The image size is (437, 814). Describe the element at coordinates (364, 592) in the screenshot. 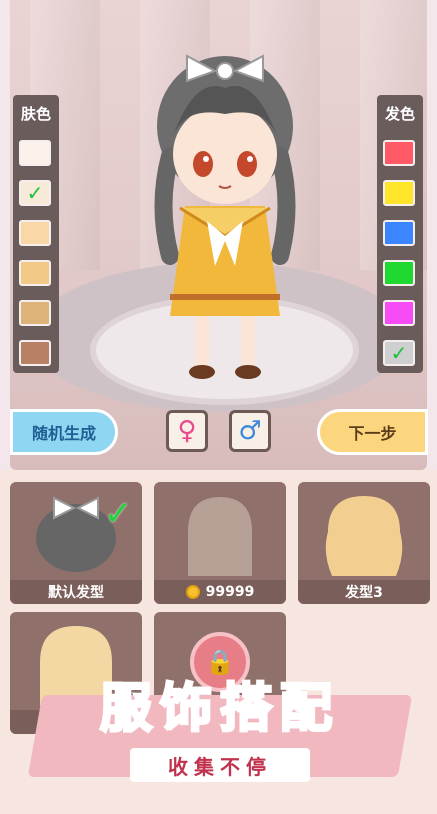

I see `hairstyle-label: 发型3` at that location.